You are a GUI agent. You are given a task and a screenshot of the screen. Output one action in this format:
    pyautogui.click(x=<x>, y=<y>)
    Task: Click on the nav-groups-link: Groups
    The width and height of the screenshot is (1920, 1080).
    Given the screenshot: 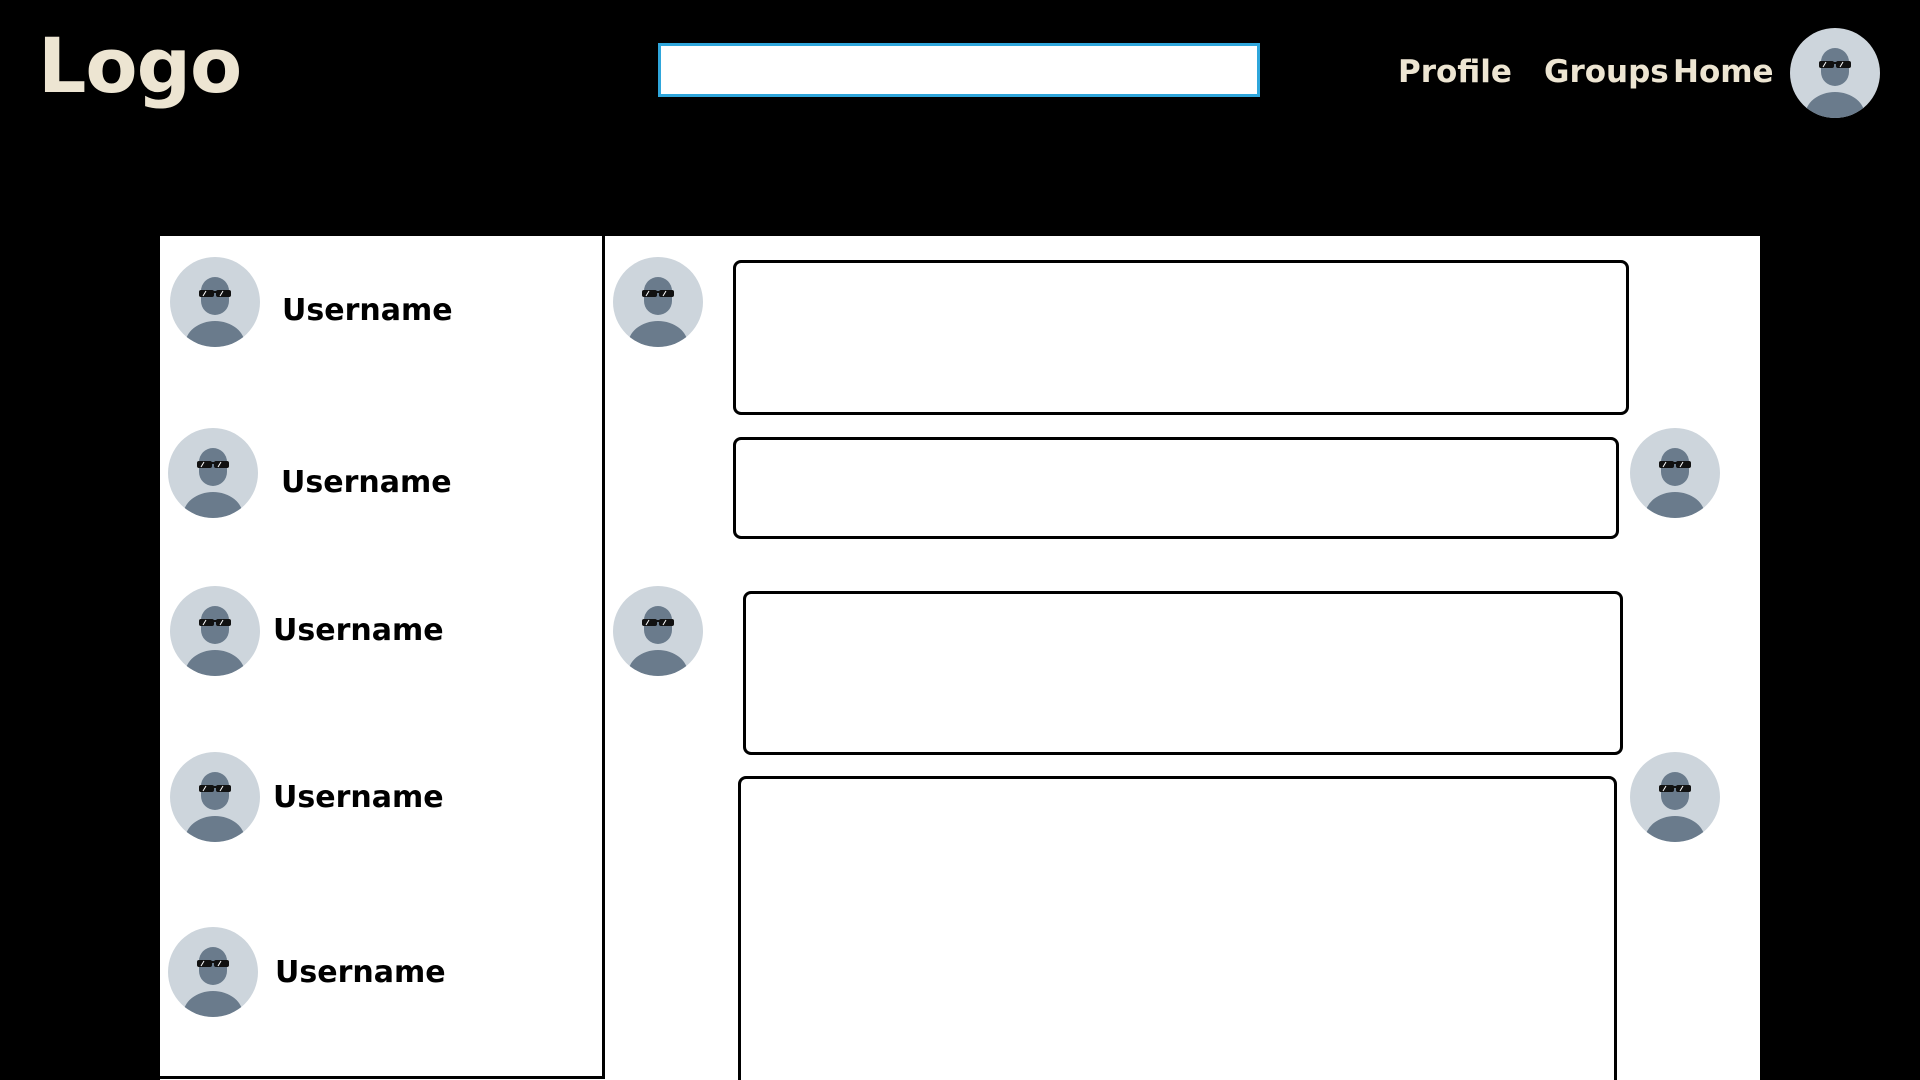 What is the action you would take?
    pyautogui.click(x=1606, y=72)
    